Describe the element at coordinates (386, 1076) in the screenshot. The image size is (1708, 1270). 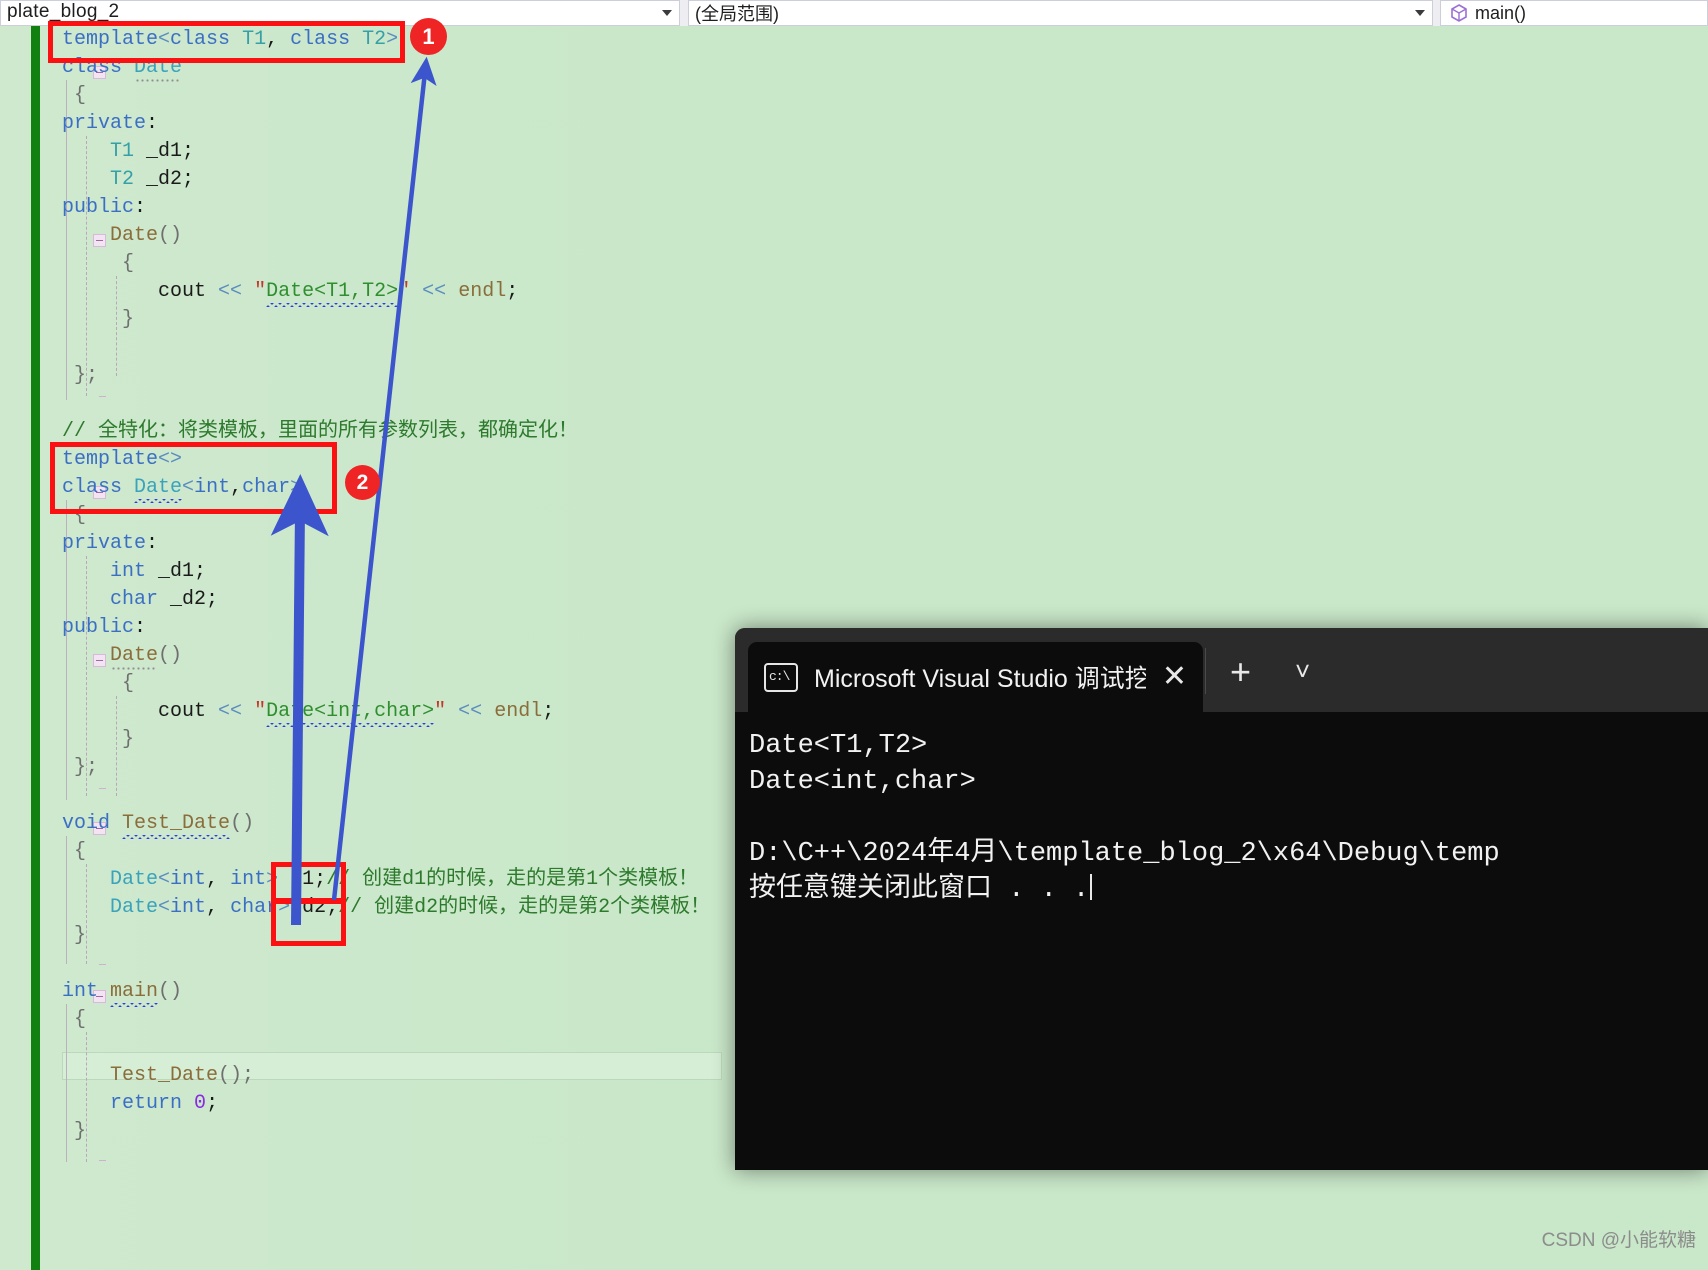
I see `code-line: Test_Date();` at that location.